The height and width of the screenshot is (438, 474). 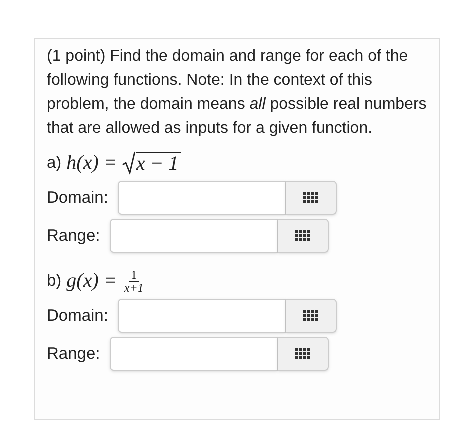 I want to click on part-label: b), so click(x=54, y=281).